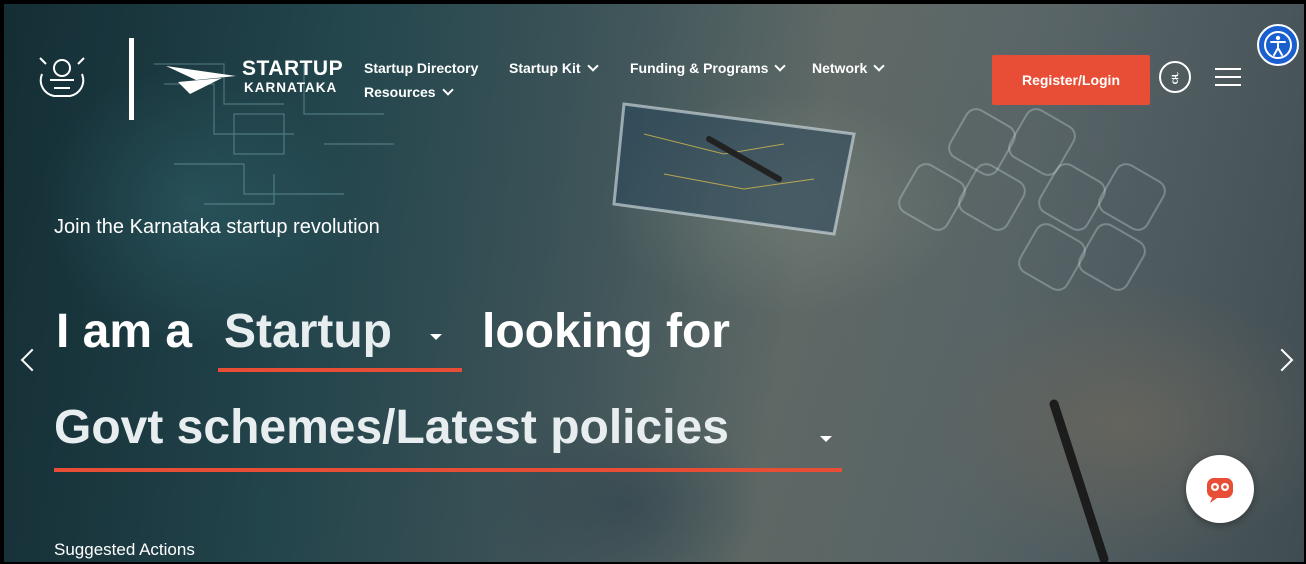 The image size is (1306, 564). Describe the element at coordinates (1071, 80) in the screenshot. I see `register-login-button: Register/Login` at that location.